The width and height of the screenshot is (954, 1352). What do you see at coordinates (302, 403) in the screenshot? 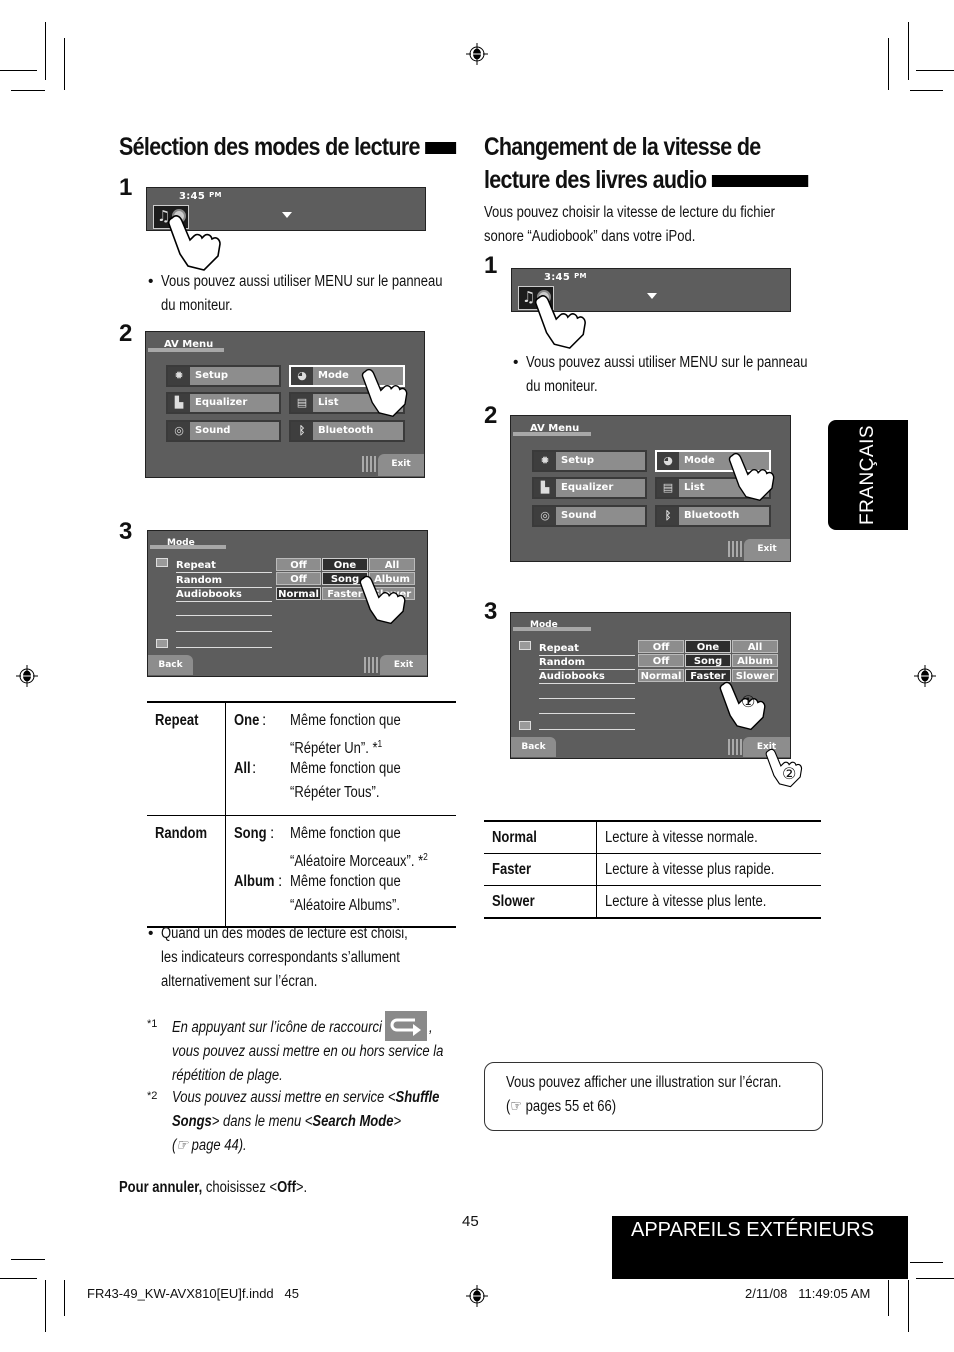
I see `list-icon: ▤` at bounding box center [302, 403].